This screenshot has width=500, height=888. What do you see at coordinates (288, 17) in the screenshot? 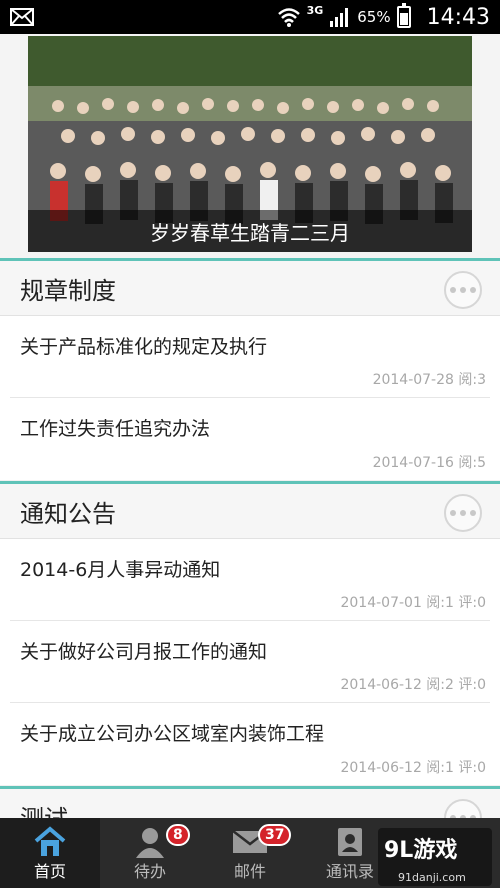
I see `wifi-icon` at bounding box center [288, 17].